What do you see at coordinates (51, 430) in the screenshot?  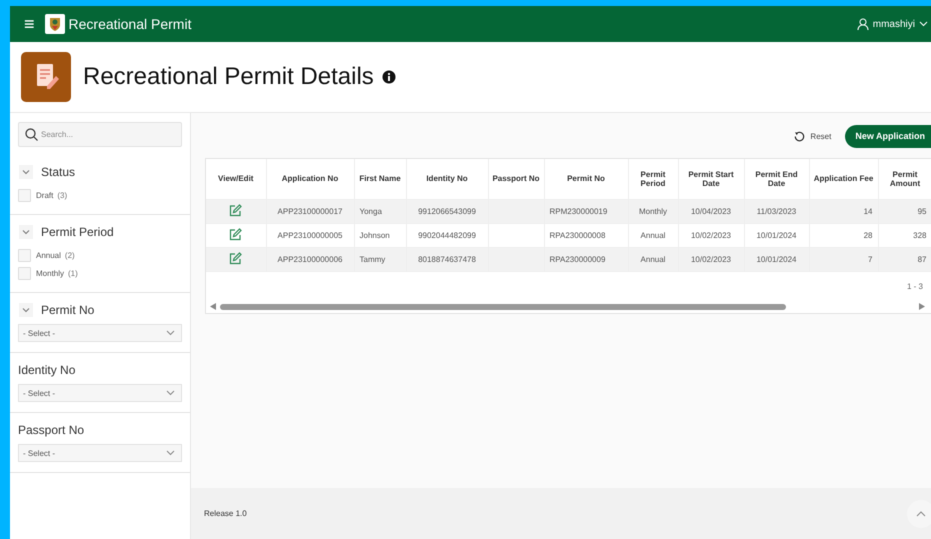 I see `facet-title: Passport No` at bounding box center [51, 430].